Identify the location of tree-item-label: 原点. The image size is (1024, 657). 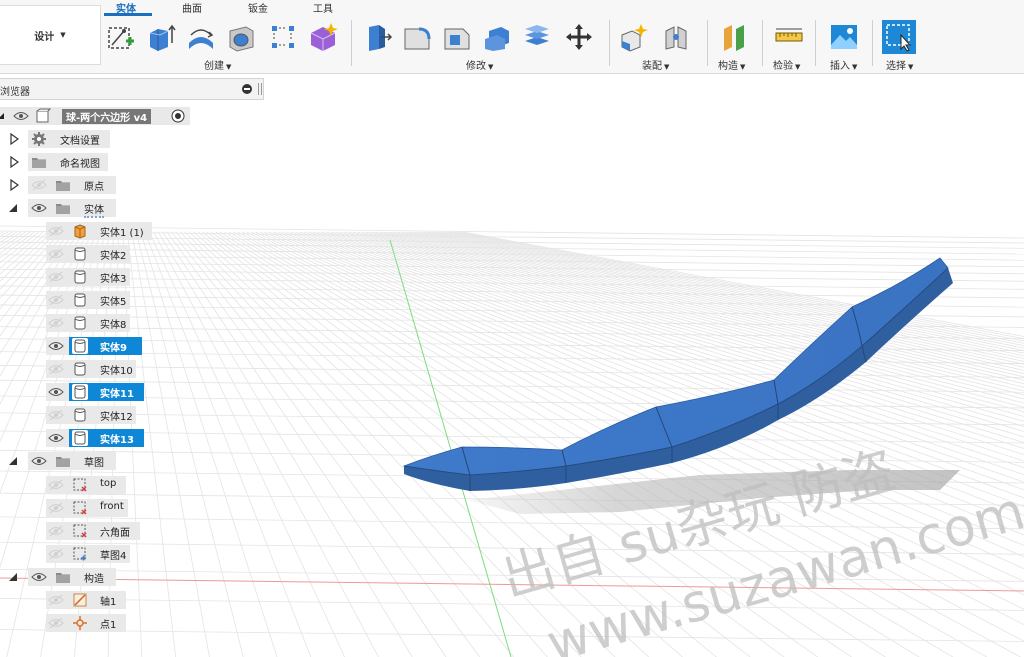
(94, 185).